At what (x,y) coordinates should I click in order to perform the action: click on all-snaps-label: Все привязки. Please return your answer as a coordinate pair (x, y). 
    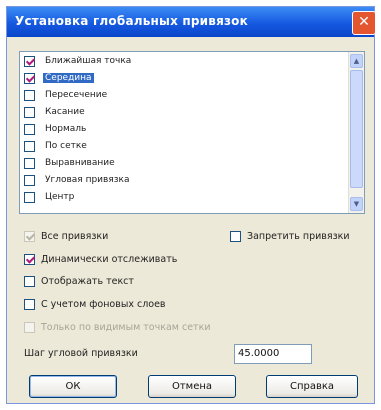
    Looking at the image, I should click on (75, 236).